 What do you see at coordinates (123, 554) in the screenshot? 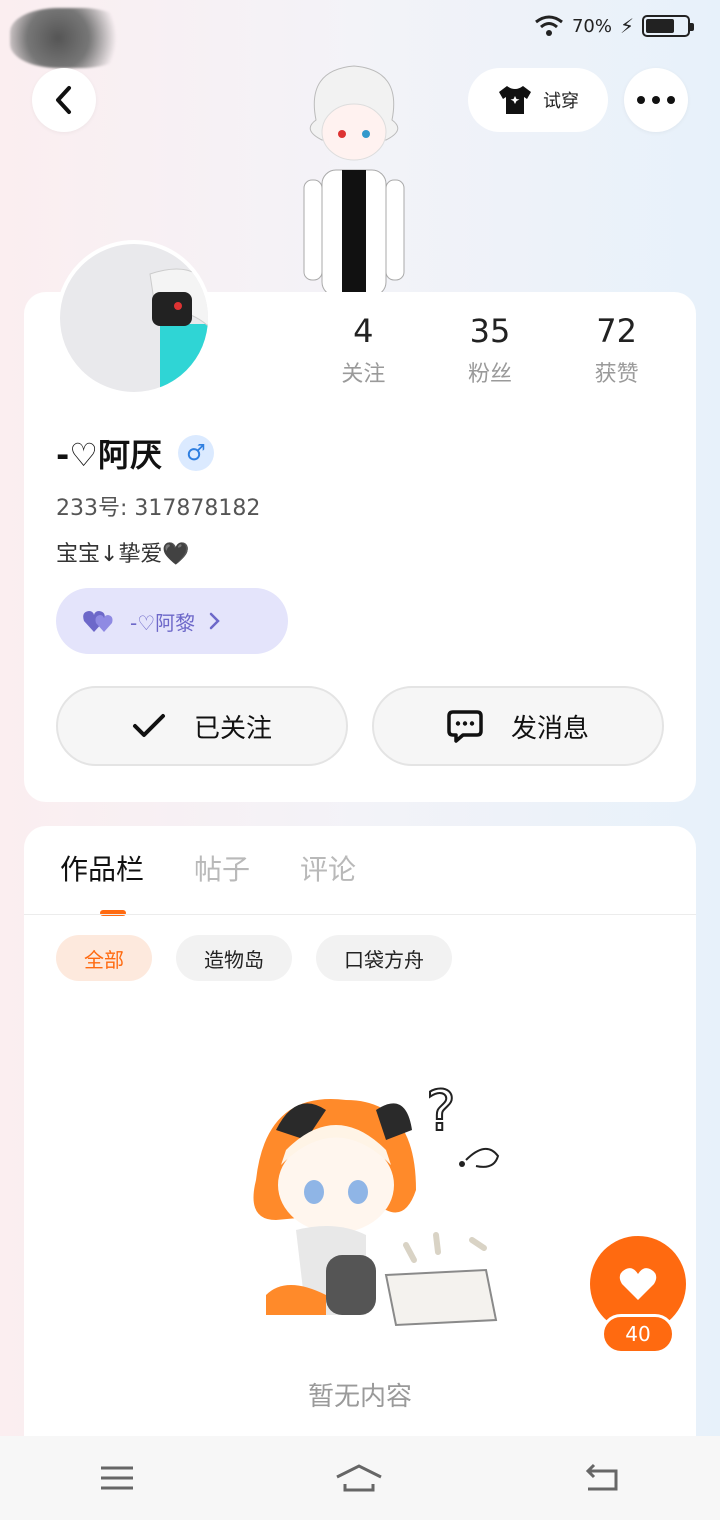
I see `bio-text: 宝宝↓挚爱🖤` at bounding box center [123, 554].